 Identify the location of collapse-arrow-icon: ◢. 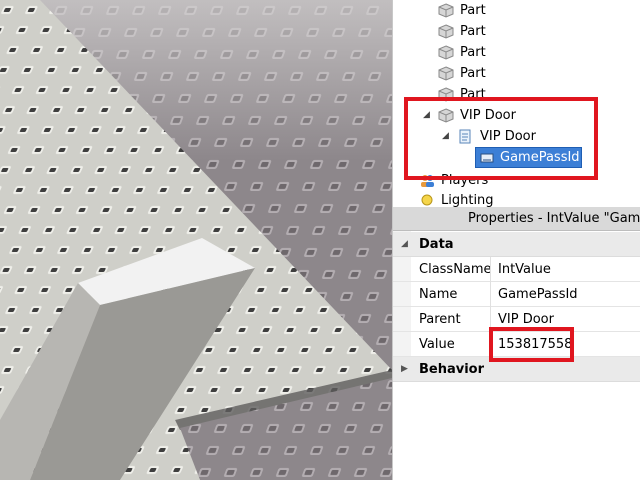
(404, 244).